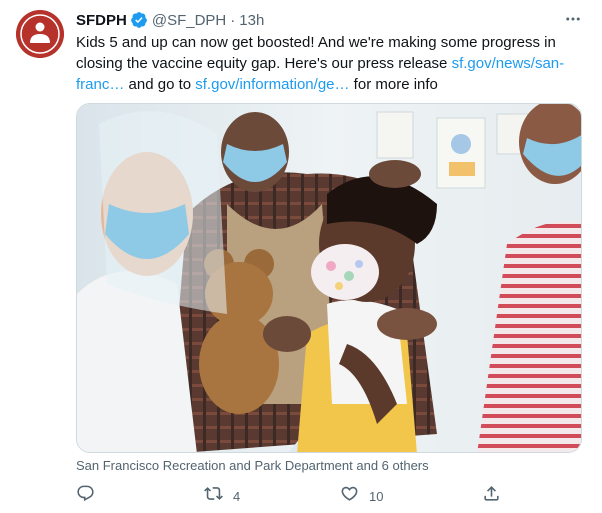 The width and height of the screenshot is (602, 513). I want to click on like-button: 10, so click(361, 496).